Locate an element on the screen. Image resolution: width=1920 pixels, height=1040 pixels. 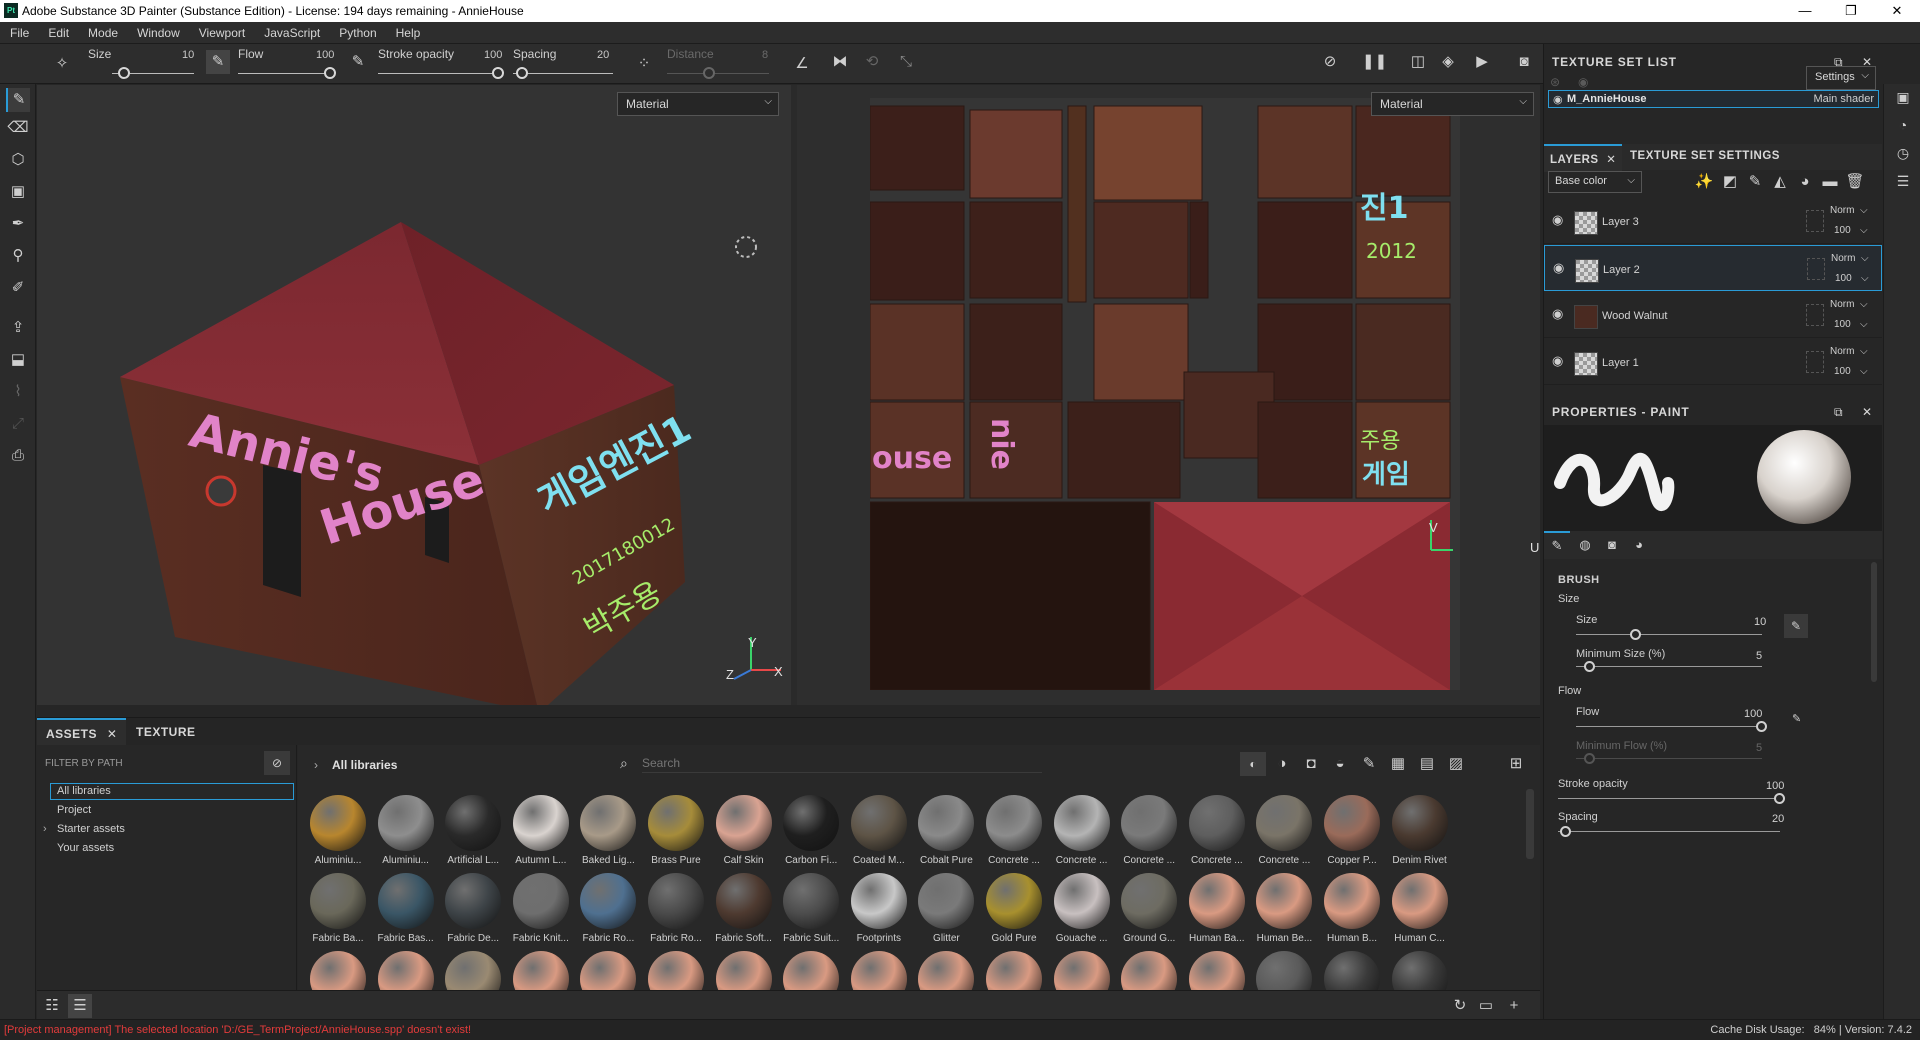
layer-row: ◉ Layer 2 Norm 100 ⌵ ⌵ is located at coordinates (1713, 268).